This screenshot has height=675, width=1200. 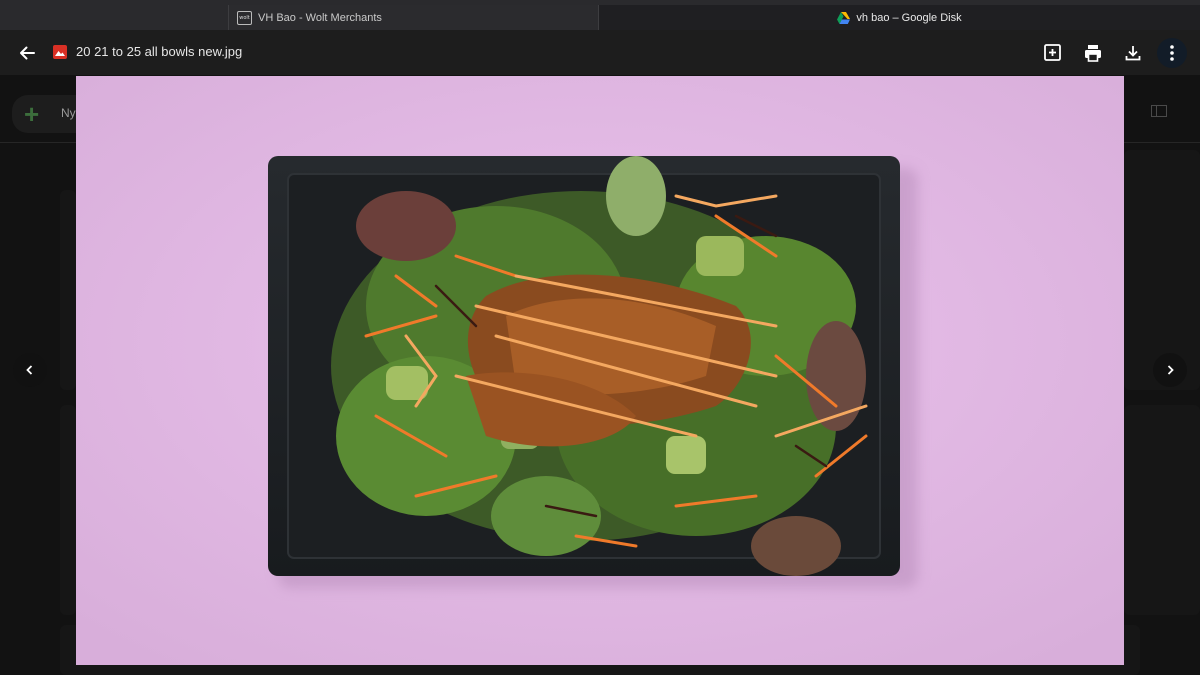 What do you see at coordinates (32, 114) in the screenshot?
I see `plus-icon: +` at bounding box center [32, 114].